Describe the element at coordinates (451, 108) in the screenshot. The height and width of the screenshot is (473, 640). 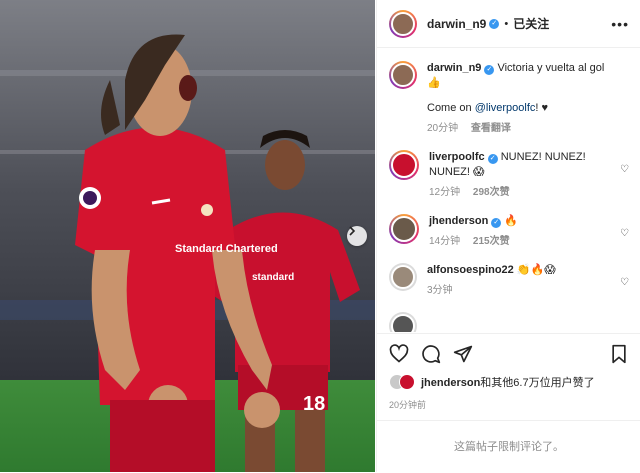
I see `caption-line2-prefix: Come on` at that location.